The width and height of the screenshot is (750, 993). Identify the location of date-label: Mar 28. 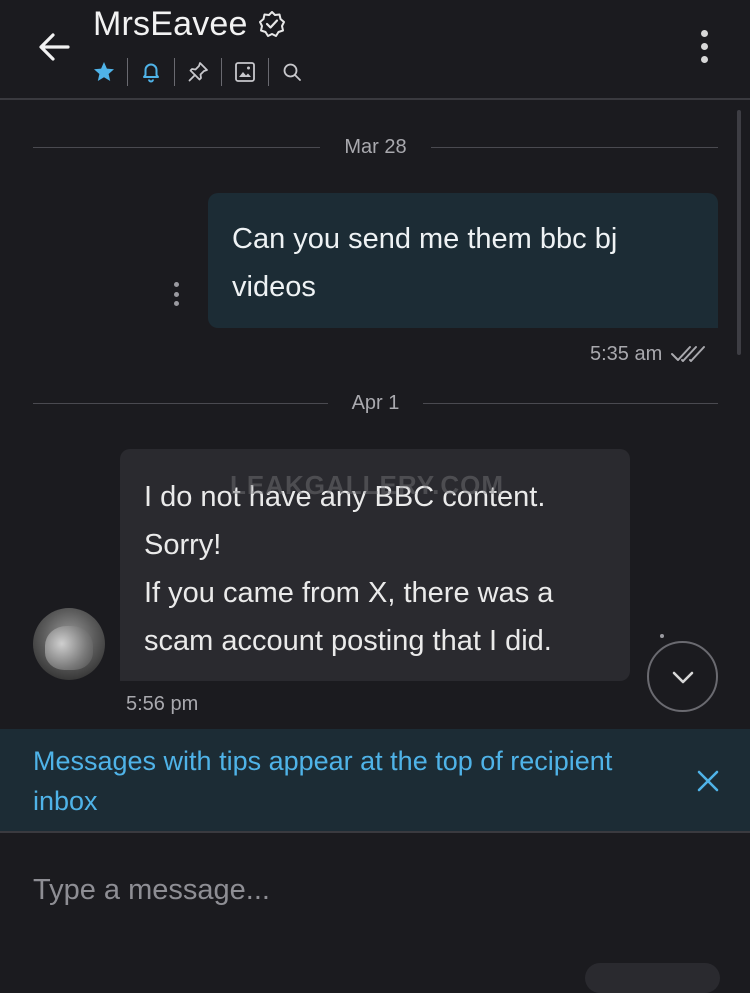
(375, 146).